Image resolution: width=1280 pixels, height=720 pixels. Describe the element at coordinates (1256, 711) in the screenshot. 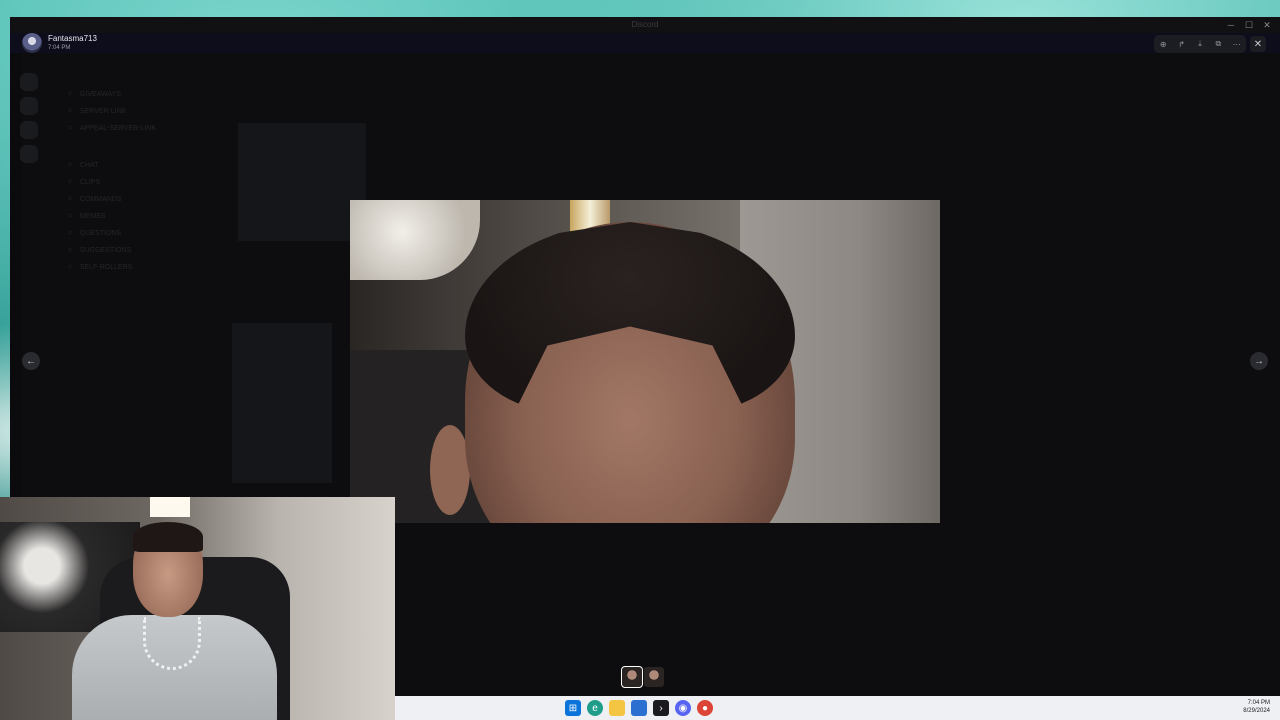

I see `clock-date: 8/29/2024` at that location.